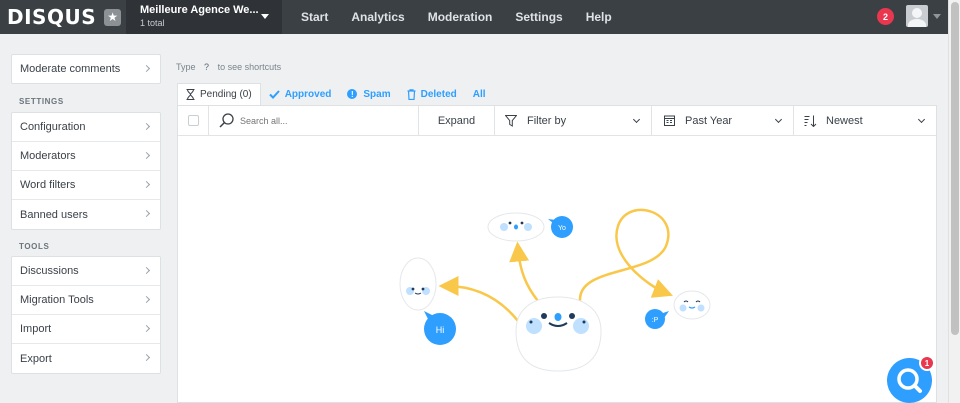  Describe the element at coordinates (692, 305) in the screenshot. I see `right-character` at that location.